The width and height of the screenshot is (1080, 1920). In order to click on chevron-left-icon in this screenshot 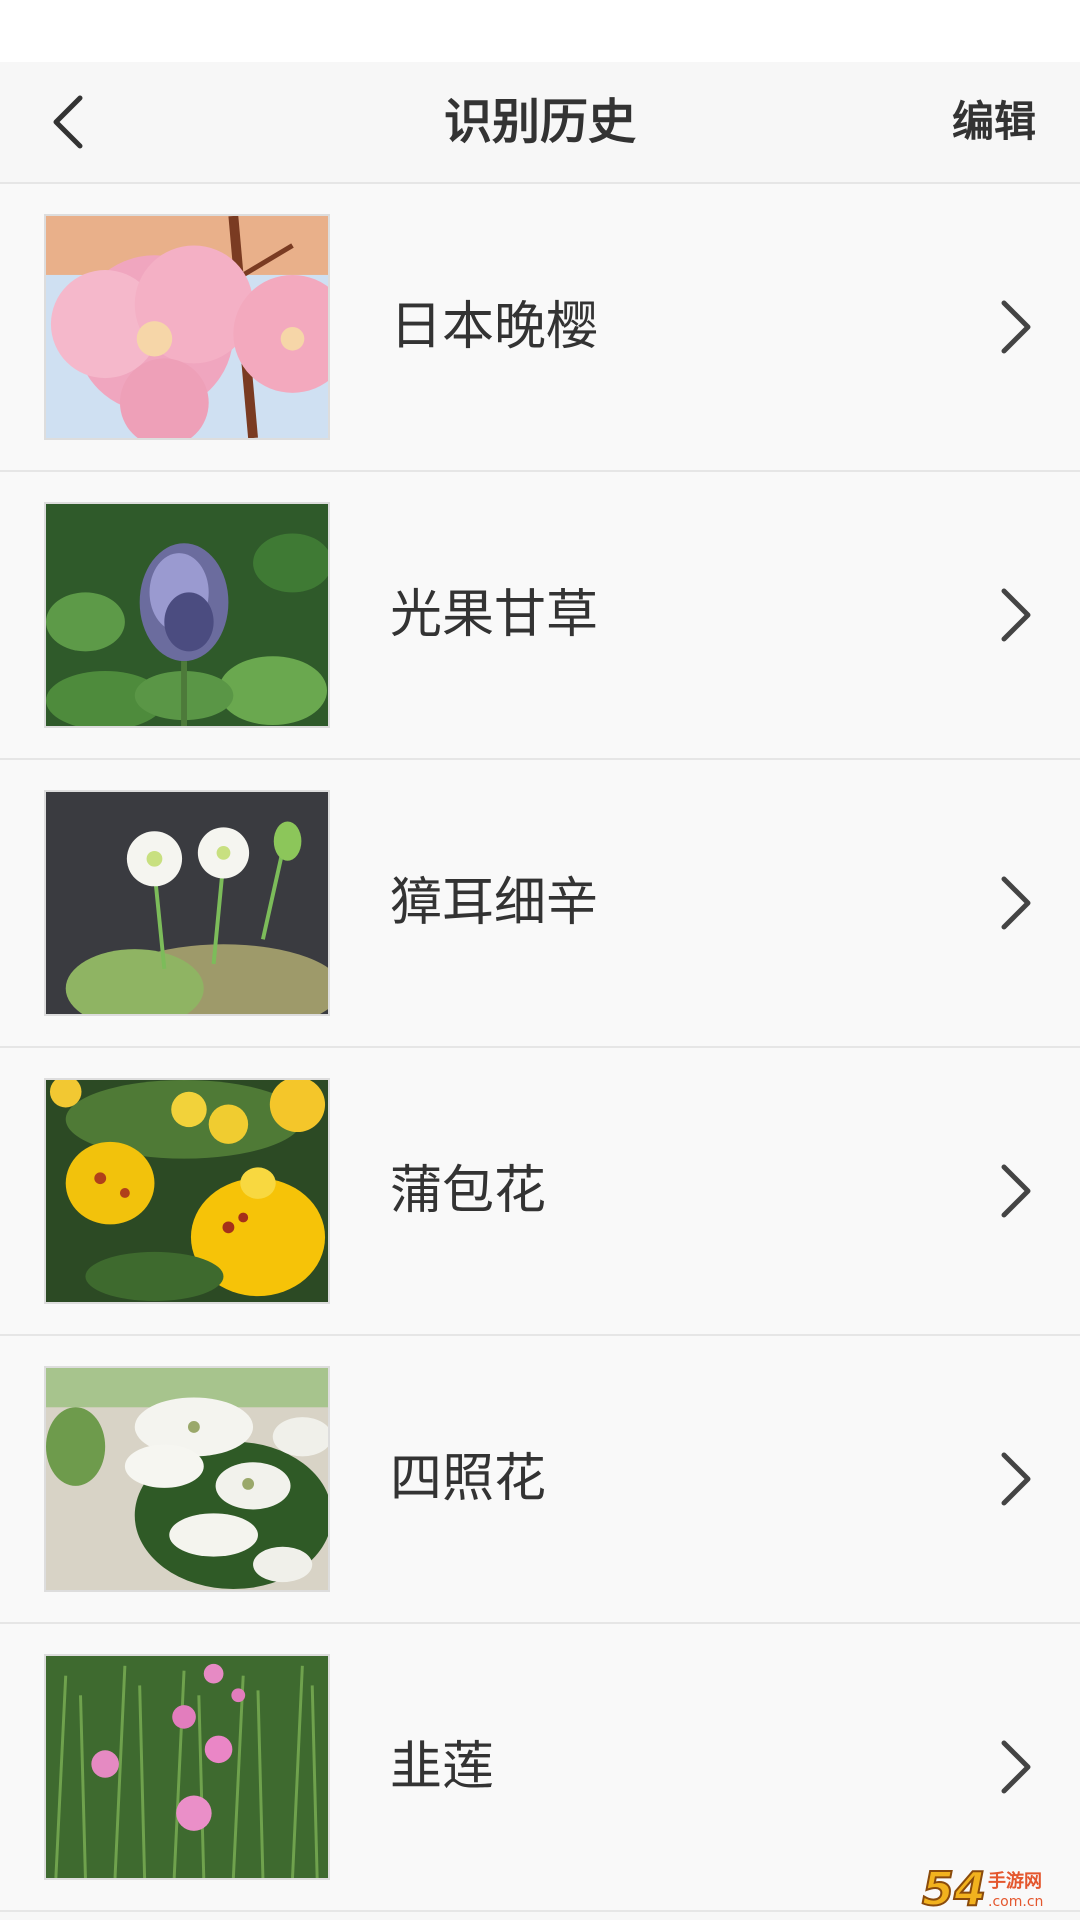, I will do `click(68, 122)`.